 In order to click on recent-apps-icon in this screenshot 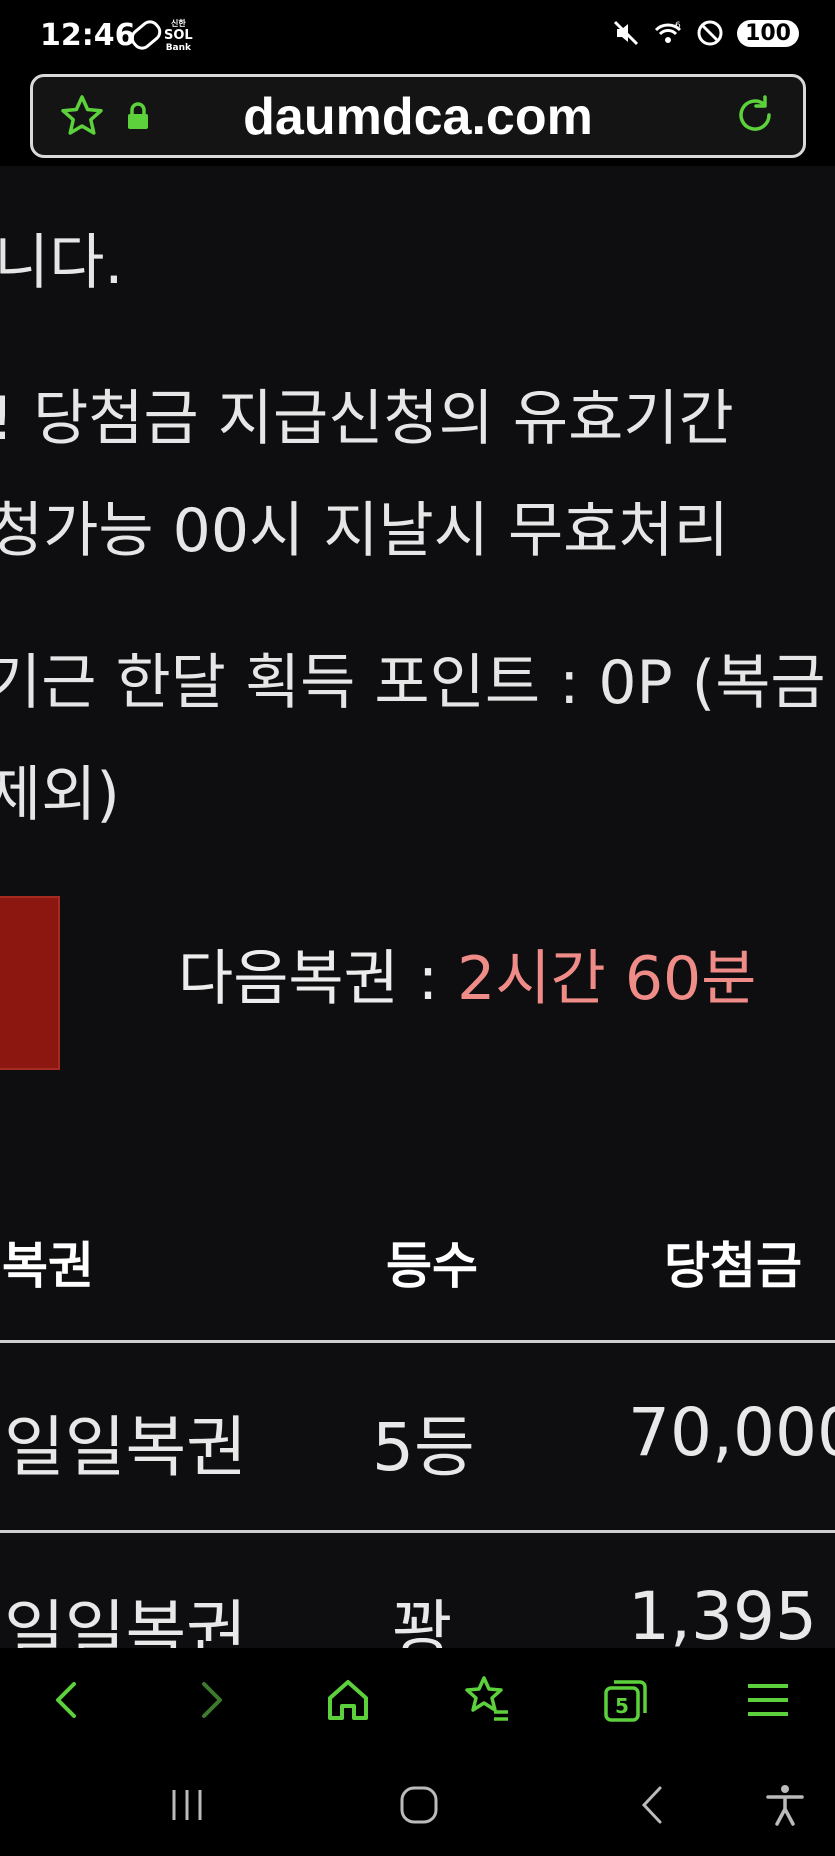, I will do `click(187, 1805)`.